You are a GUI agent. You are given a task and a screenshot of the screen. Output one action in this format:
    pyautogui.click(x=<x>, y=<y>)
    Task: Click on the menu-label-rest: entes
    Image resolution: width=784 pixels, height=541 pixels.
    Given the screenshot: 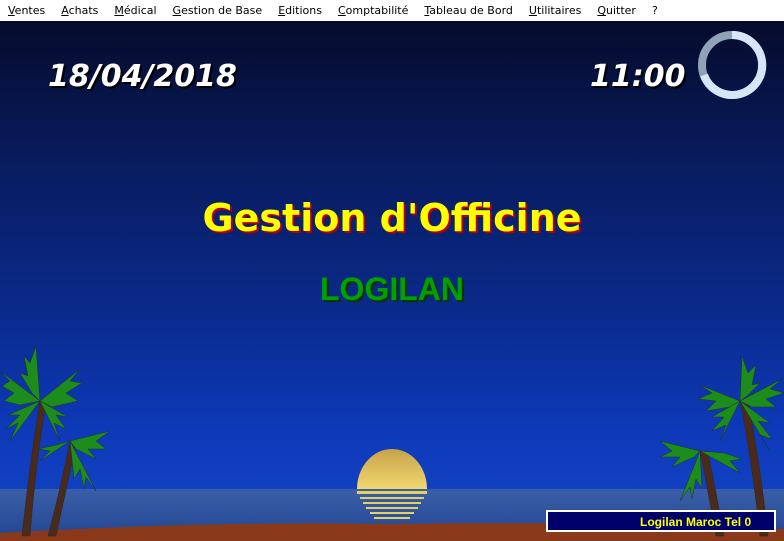 What is the action you would take?
    pyautogui.click(x=30, y=10)
    